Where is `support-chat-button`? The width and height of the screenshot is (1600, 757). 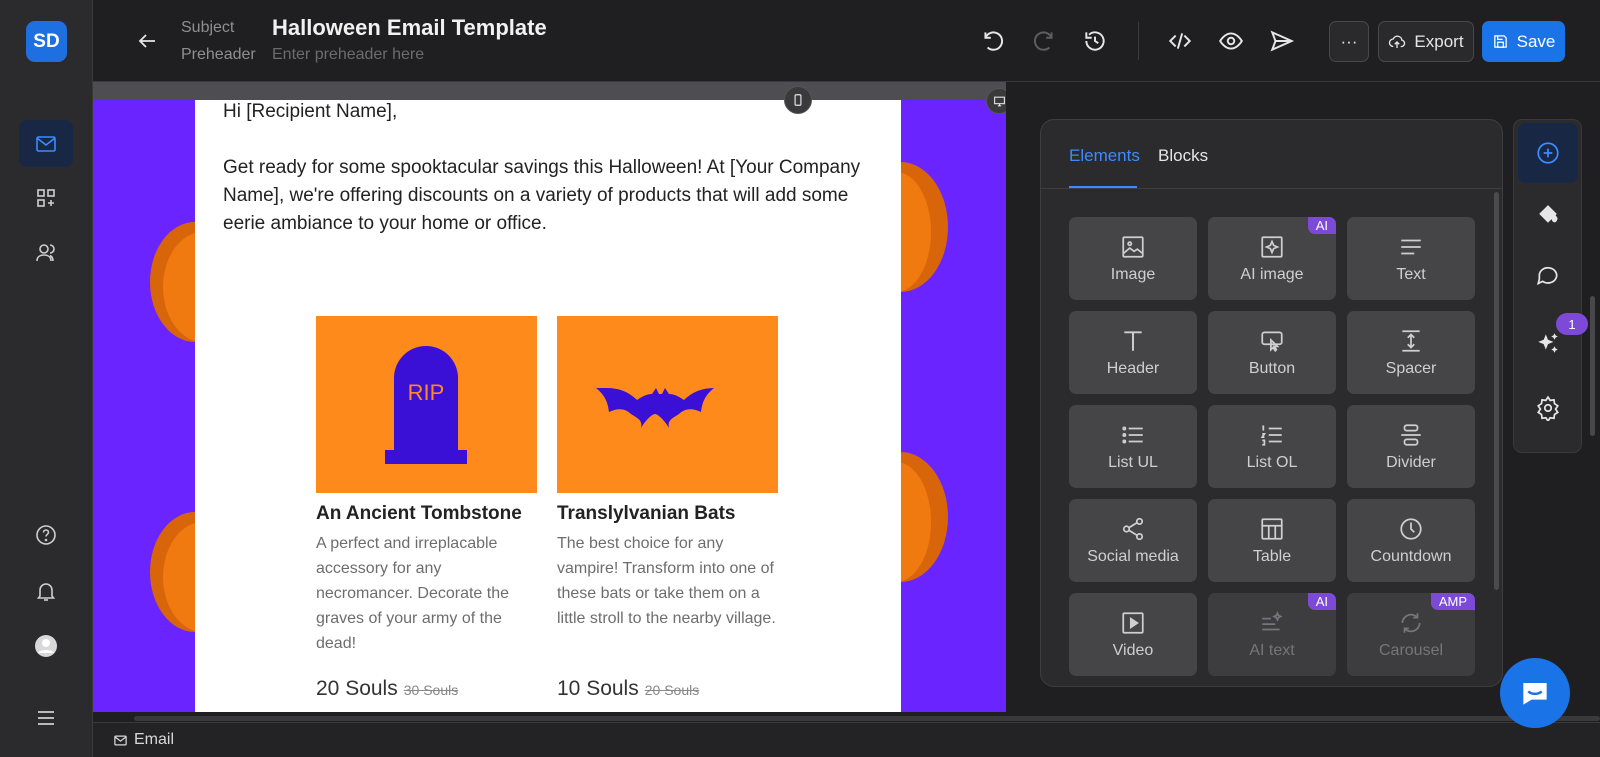 support-chat-button is located at coordinates (1535, 693).